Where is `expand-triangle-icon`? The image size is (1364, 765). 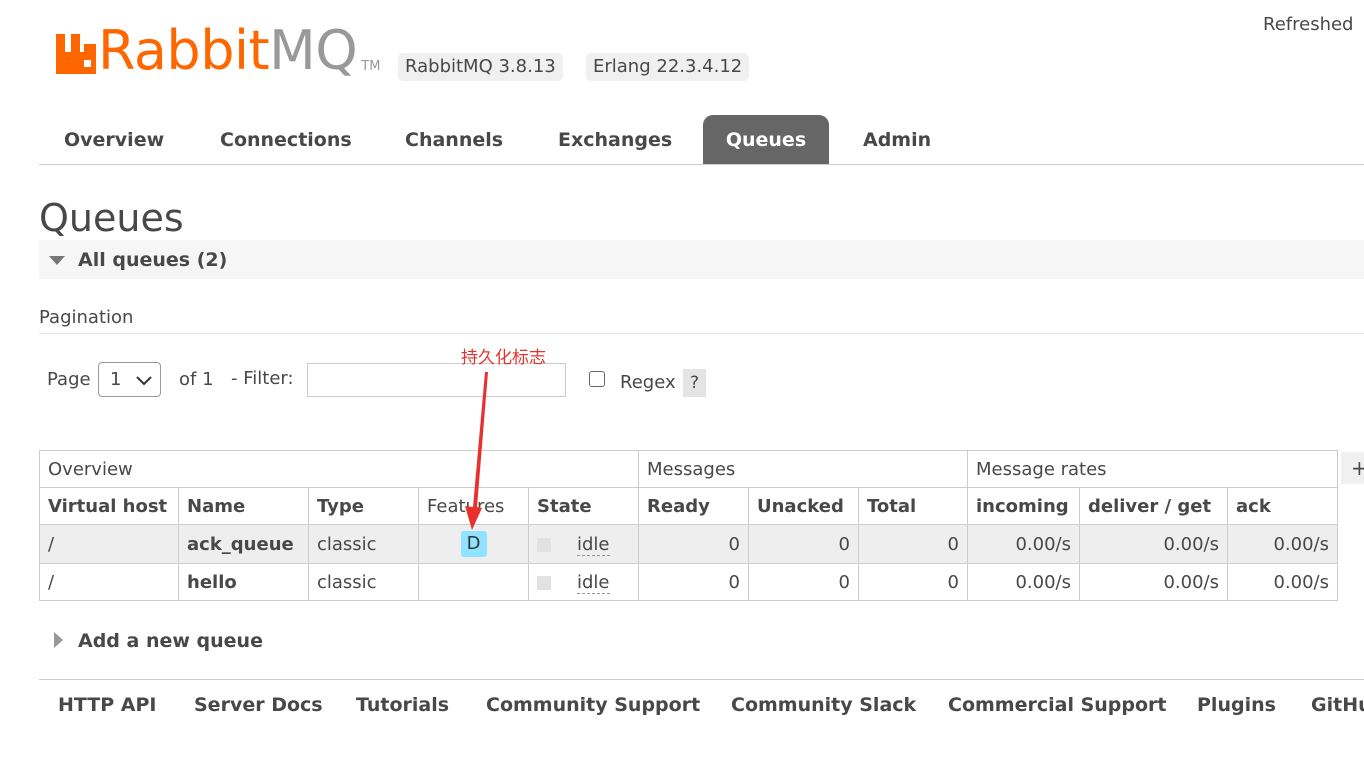
expand-triangle-icon is located at coordinates (58, 640).